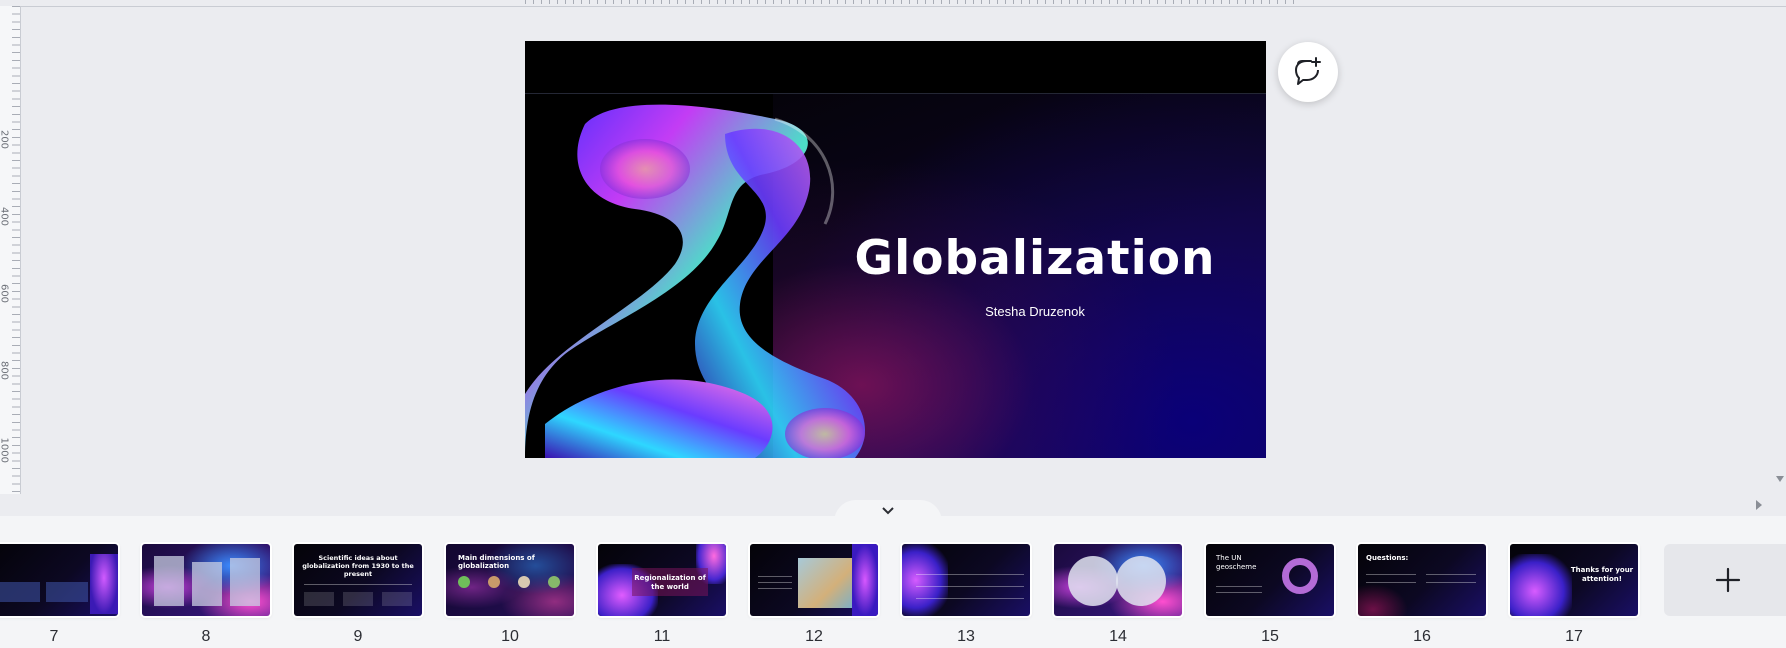  What do you see at coordinates (1574, 636) in the screenshot?
I see `slide-number: 17` at bounding box center [1574, 636].